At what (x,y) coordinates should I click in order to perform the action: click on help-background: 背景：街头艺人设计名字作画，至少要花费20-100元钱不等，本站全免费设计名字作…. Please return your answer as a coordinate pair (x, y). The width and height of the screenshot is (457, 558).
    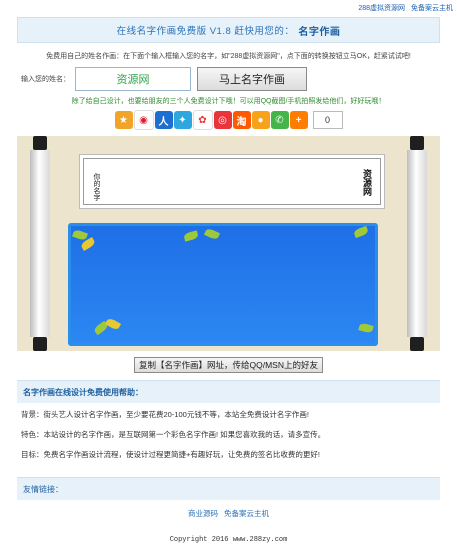
    Looking at the image, I should click on (165, 414).